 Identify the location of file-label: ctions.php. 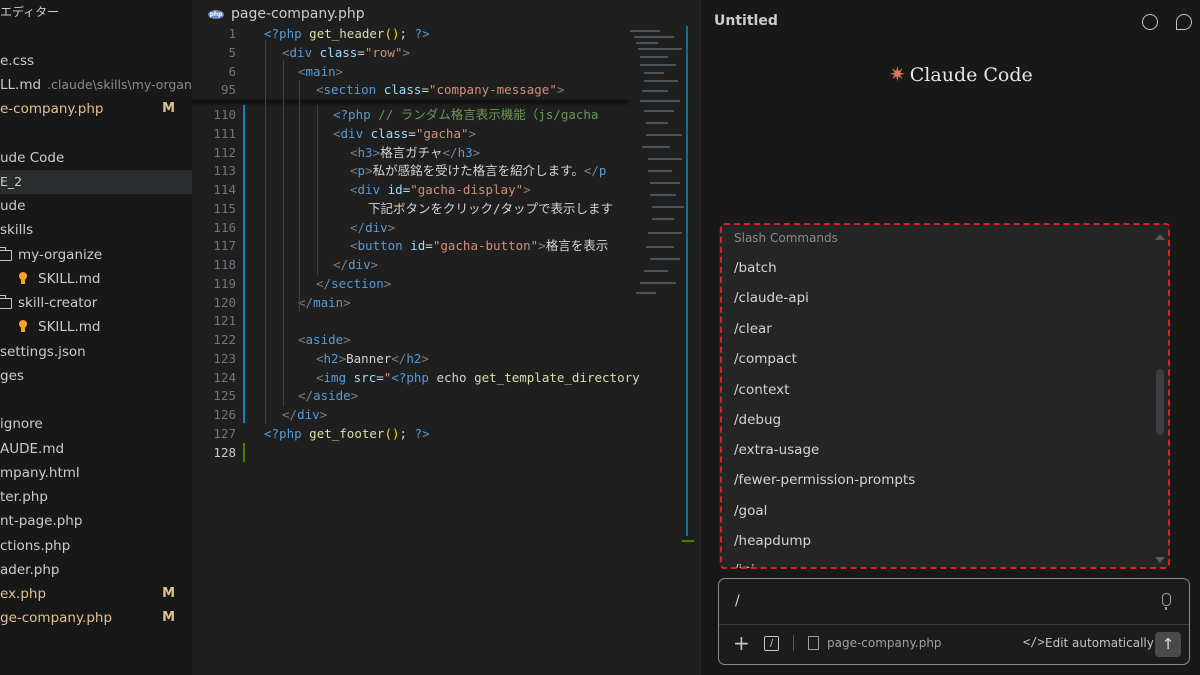
(35, 546).